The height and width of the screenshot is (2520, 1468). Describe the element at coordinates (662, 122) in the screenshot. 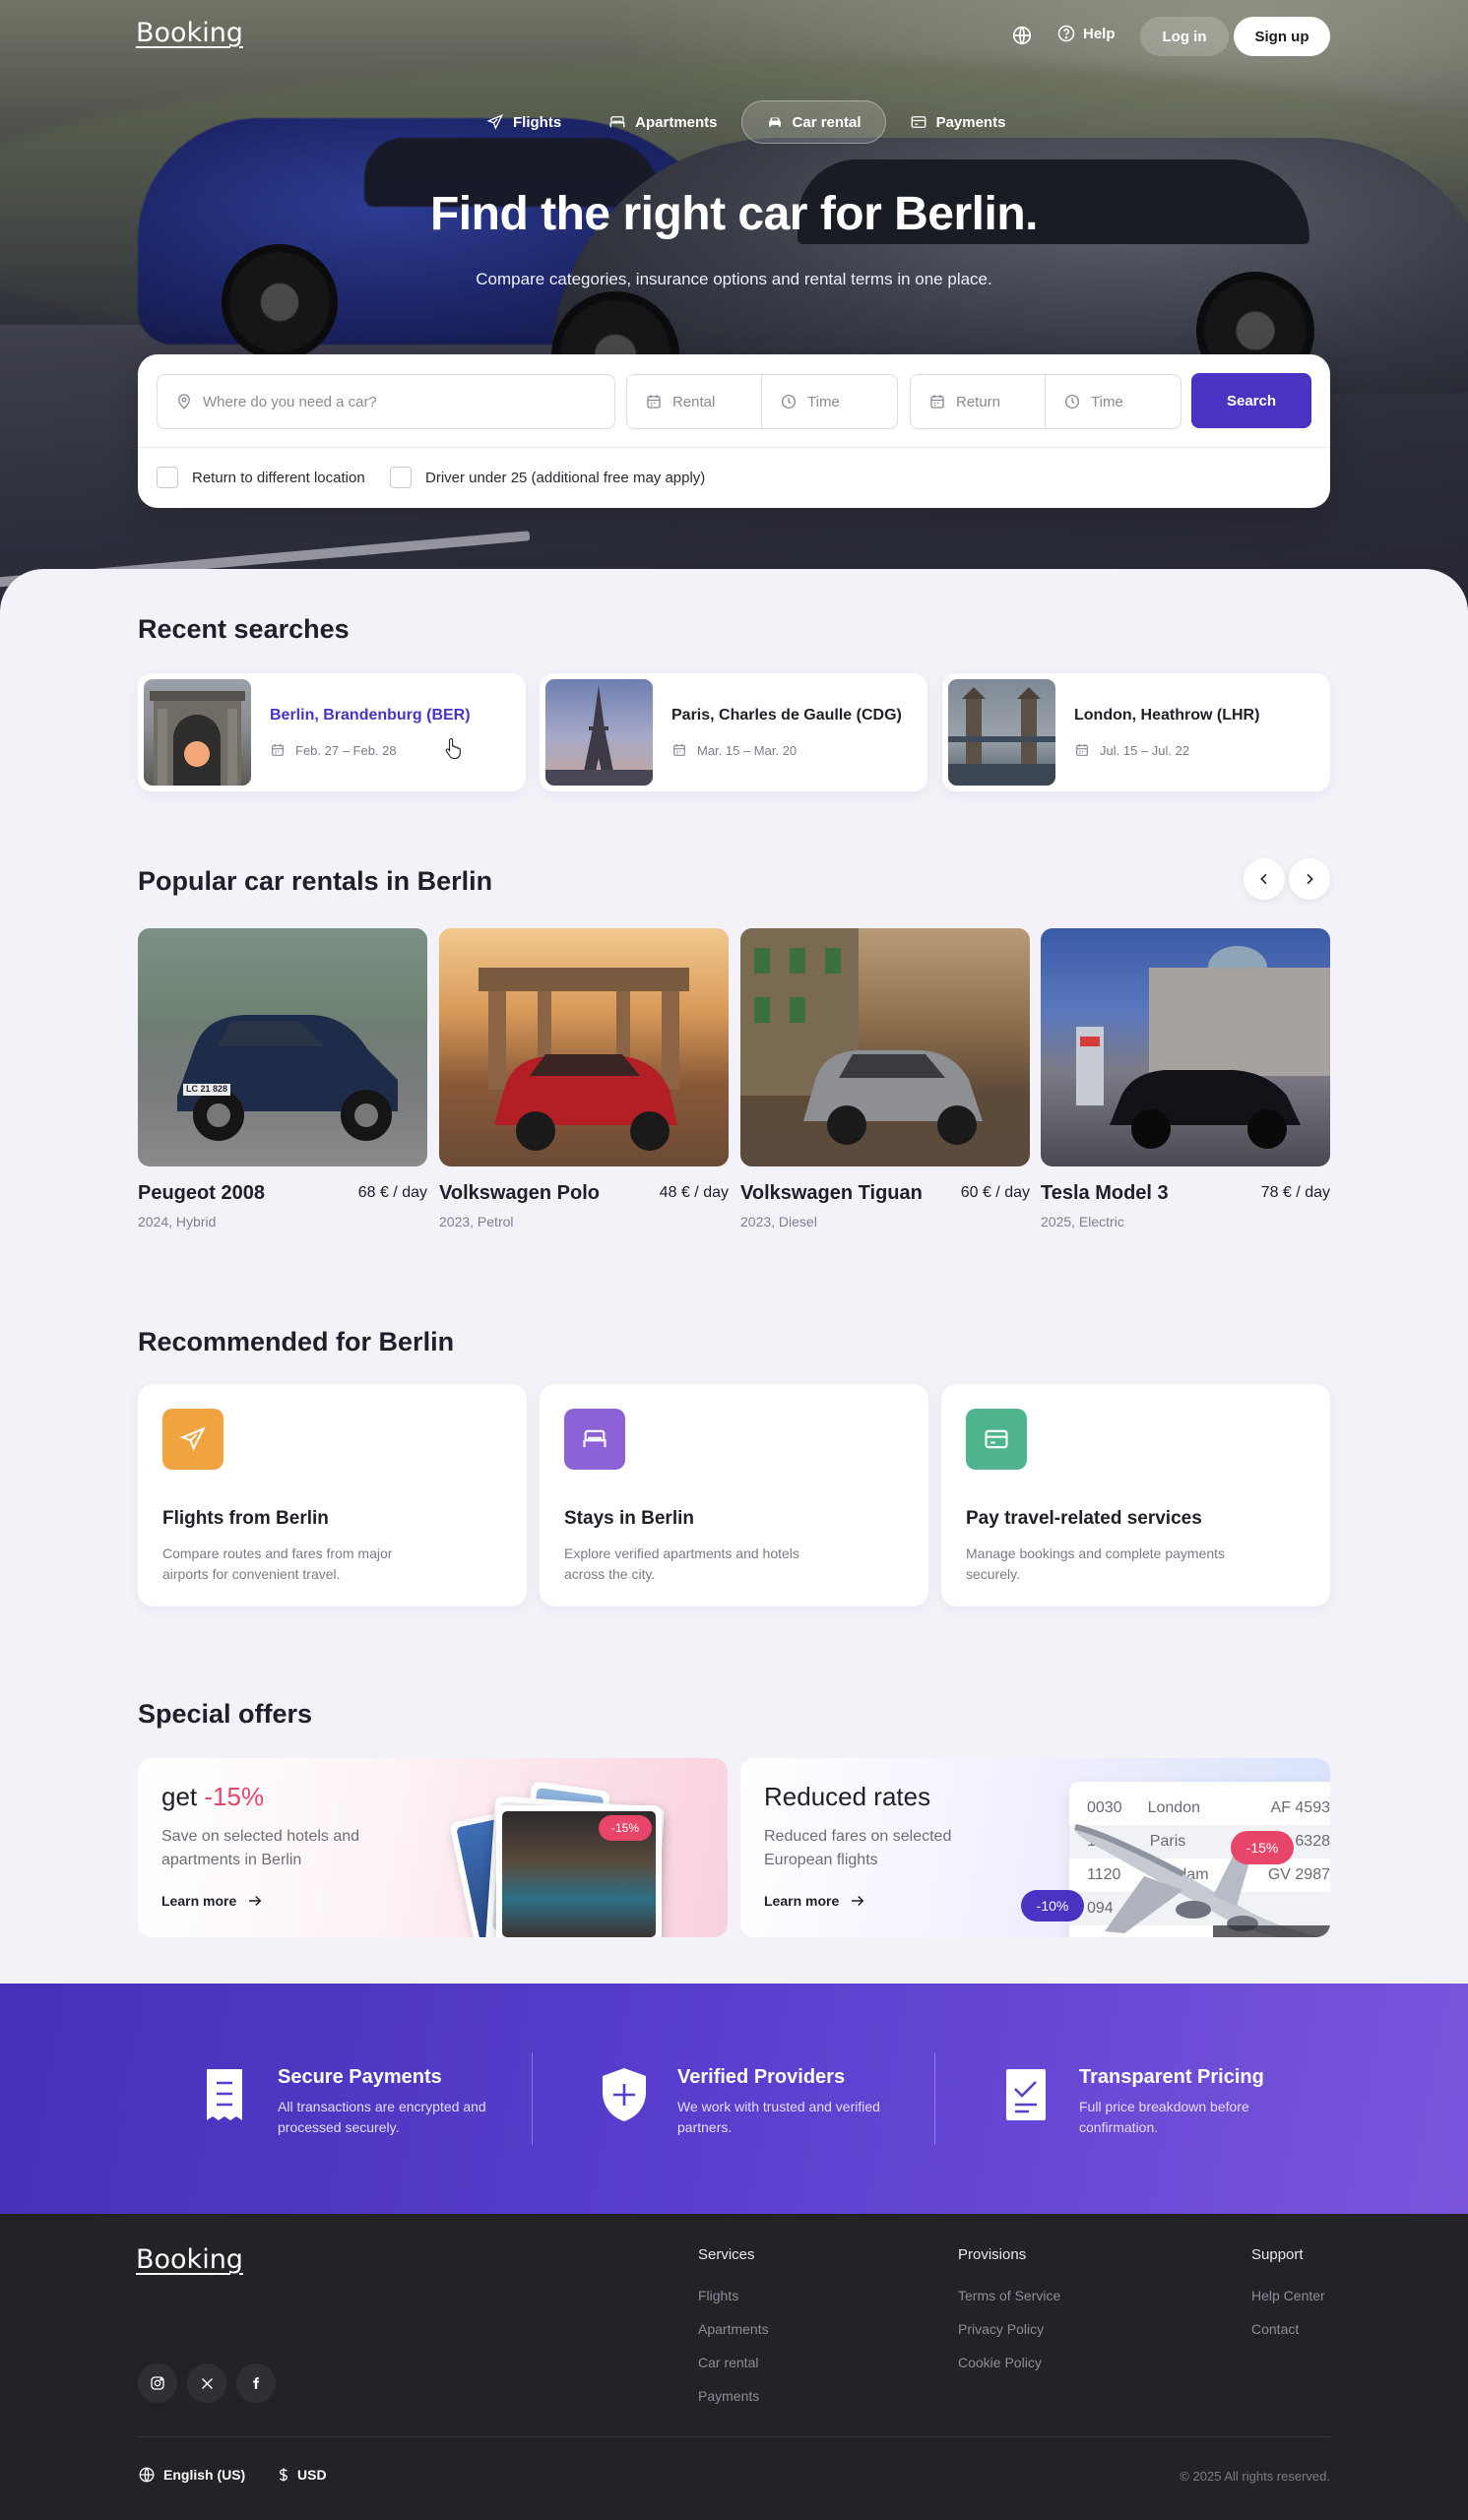

I see `tab-apartments: Apartments` at that location.